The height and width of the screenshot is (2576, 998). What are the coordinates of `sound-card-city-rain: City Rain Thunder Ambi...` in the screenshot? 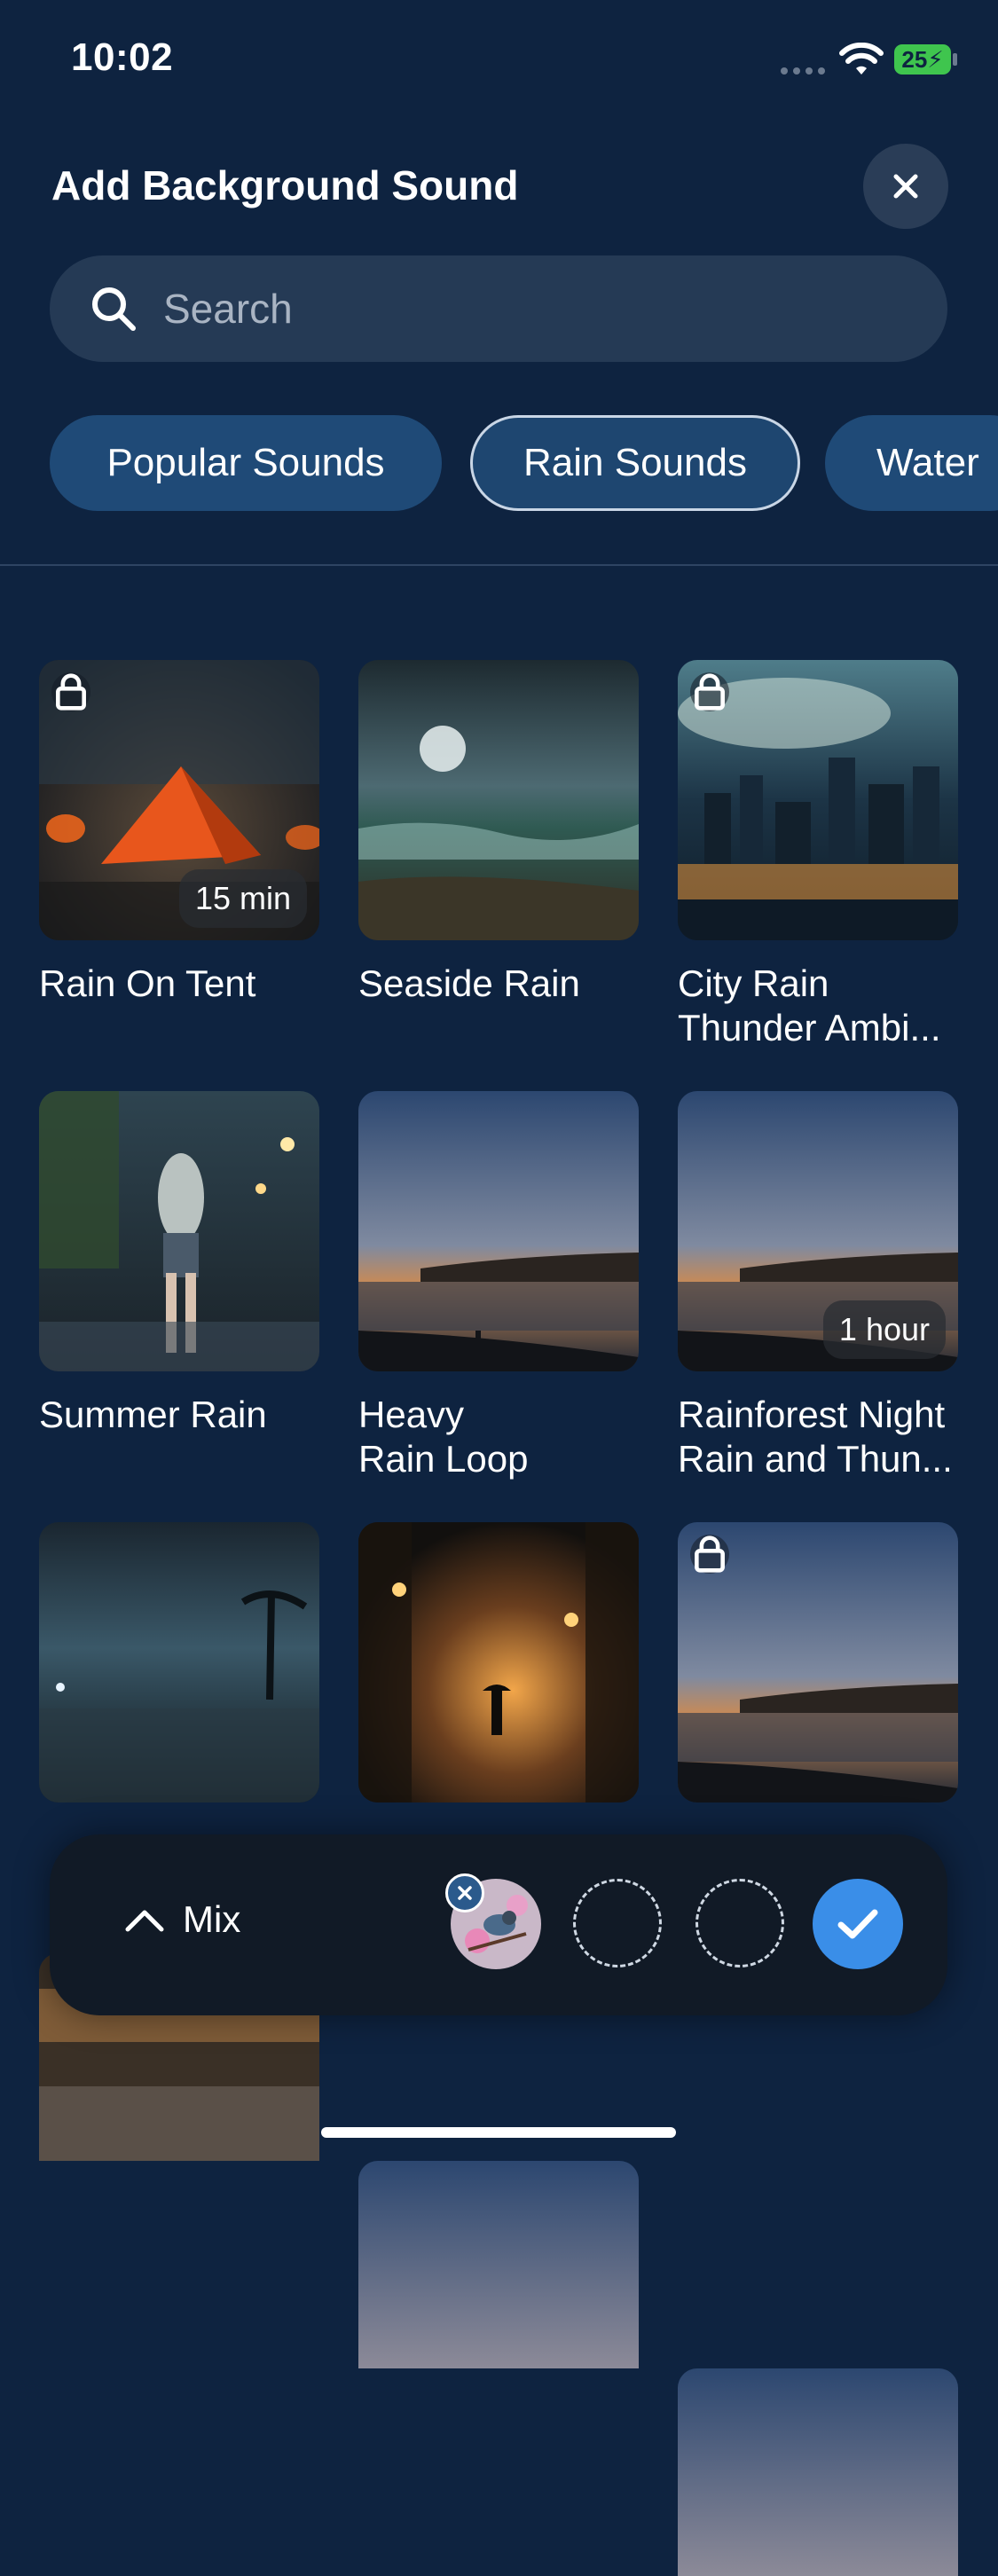 It's located at (818, 855).